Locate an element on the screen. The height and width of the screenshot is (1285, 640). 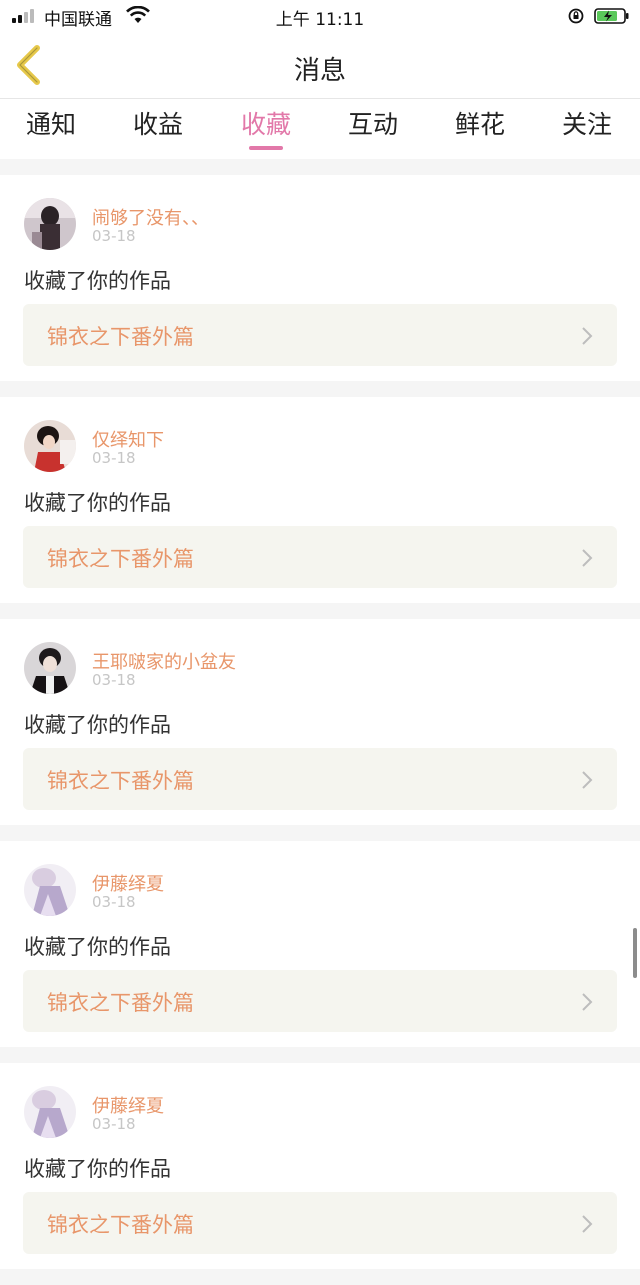
tab-favorites: 收藏 is located at coordinates (266, 127).